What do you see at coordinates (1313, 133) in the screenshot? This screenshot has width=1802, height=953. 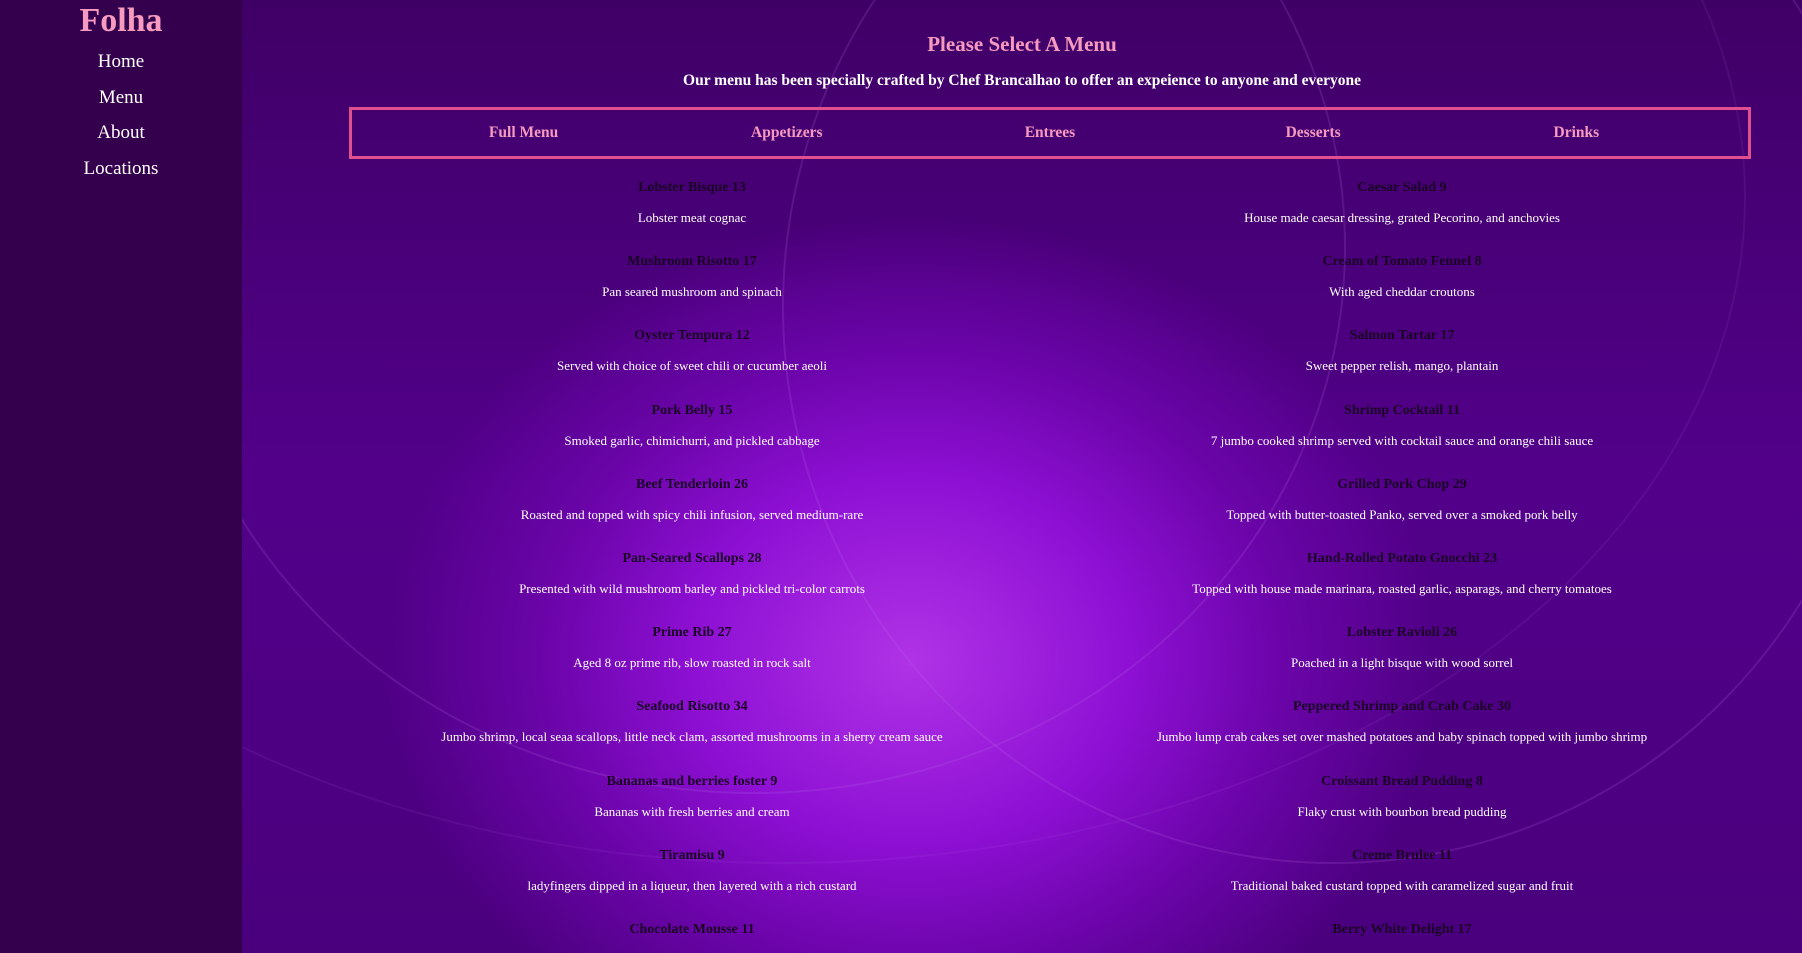 I see `tab-desserts: Desserts` at bounding box center [1313, 133].